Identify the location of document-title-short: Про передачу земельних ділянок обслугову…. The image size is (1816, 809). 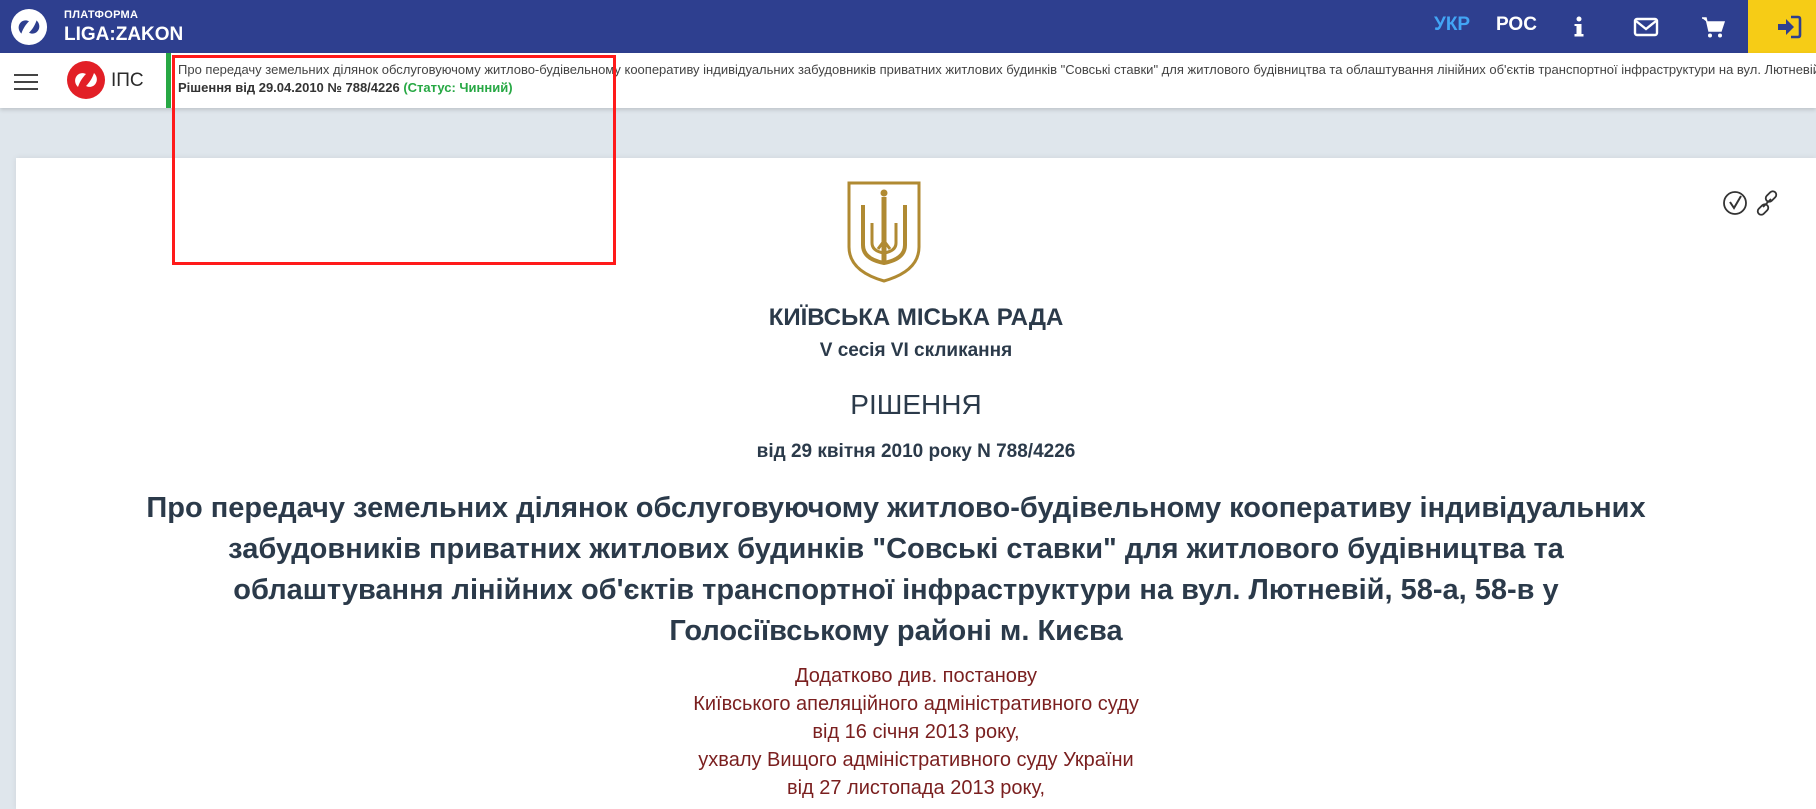
(997, 69).